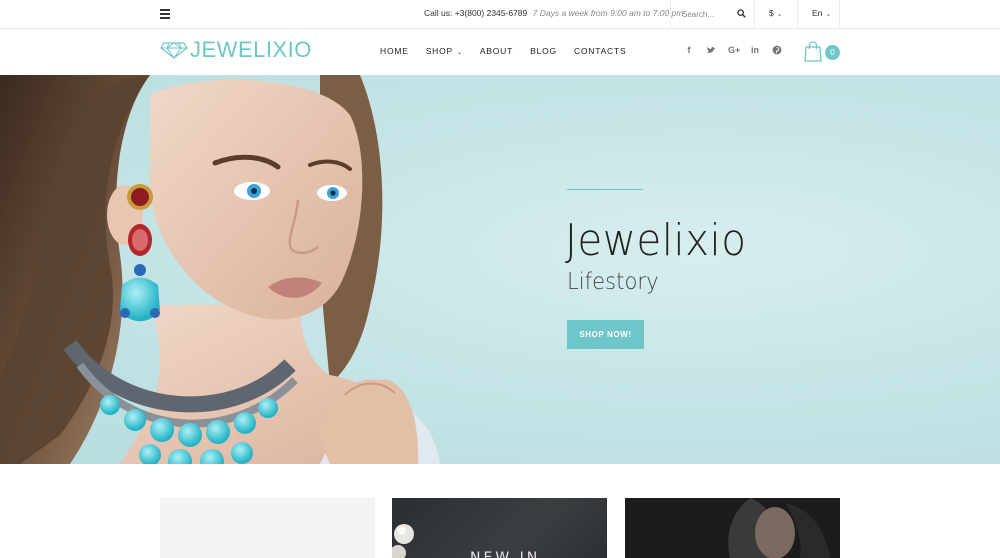  I want to click on hero-subtitle: Lifestory, so click(613, 282).